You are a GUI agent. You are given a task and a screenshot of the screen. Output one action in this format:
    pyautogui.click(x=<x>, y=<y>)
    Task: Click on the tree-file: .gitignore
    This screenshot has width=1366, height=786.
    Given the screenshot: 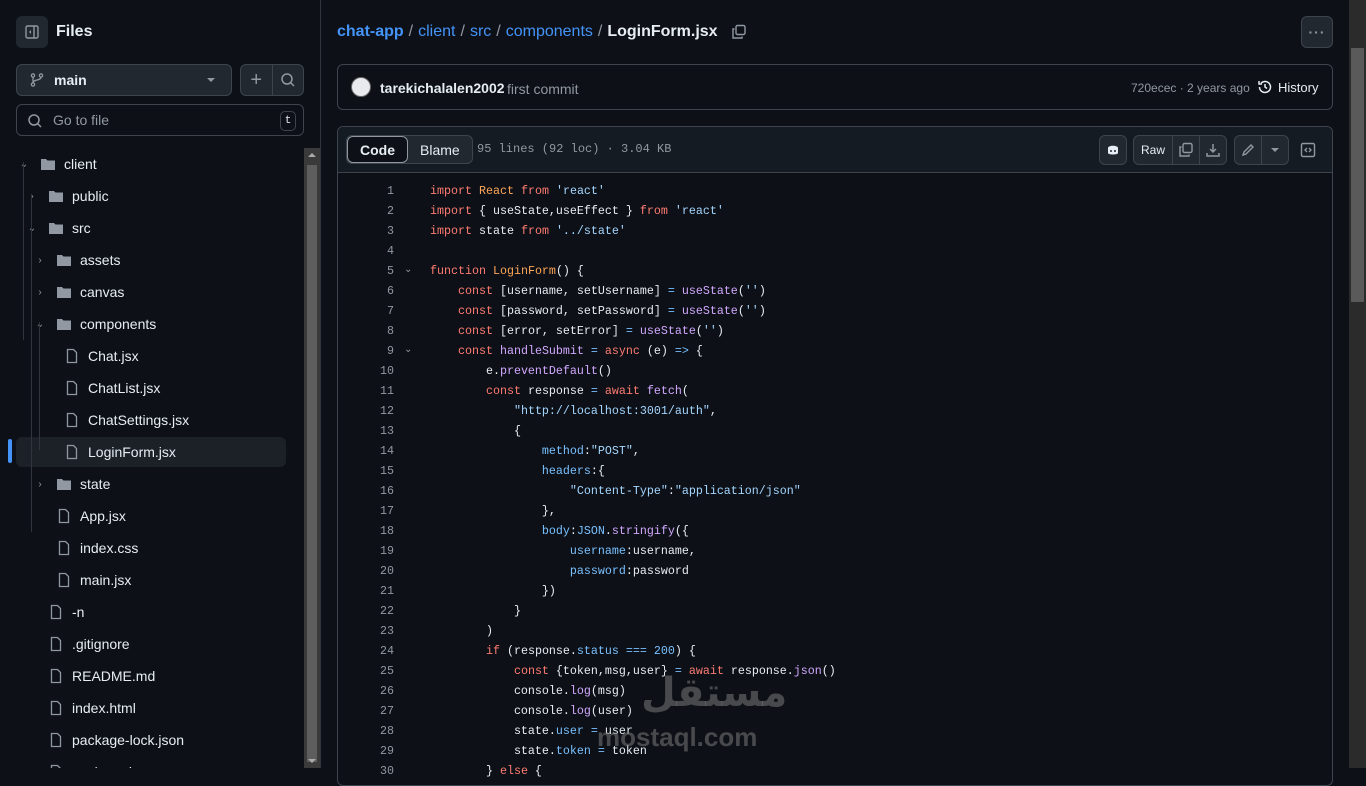 What is the action you would take?
    pyautogui.click(x=151, y=644)
    